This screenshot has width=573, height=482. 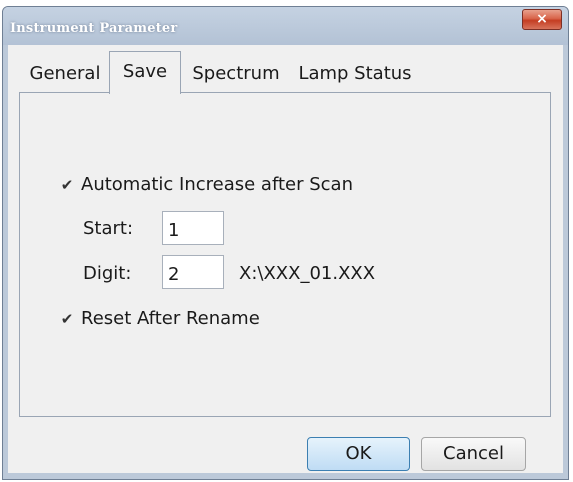 What do you see at coordinates (107, 273) in the screenshot?
I see `digit-label: Digit:` at bounding box center [107, 273].